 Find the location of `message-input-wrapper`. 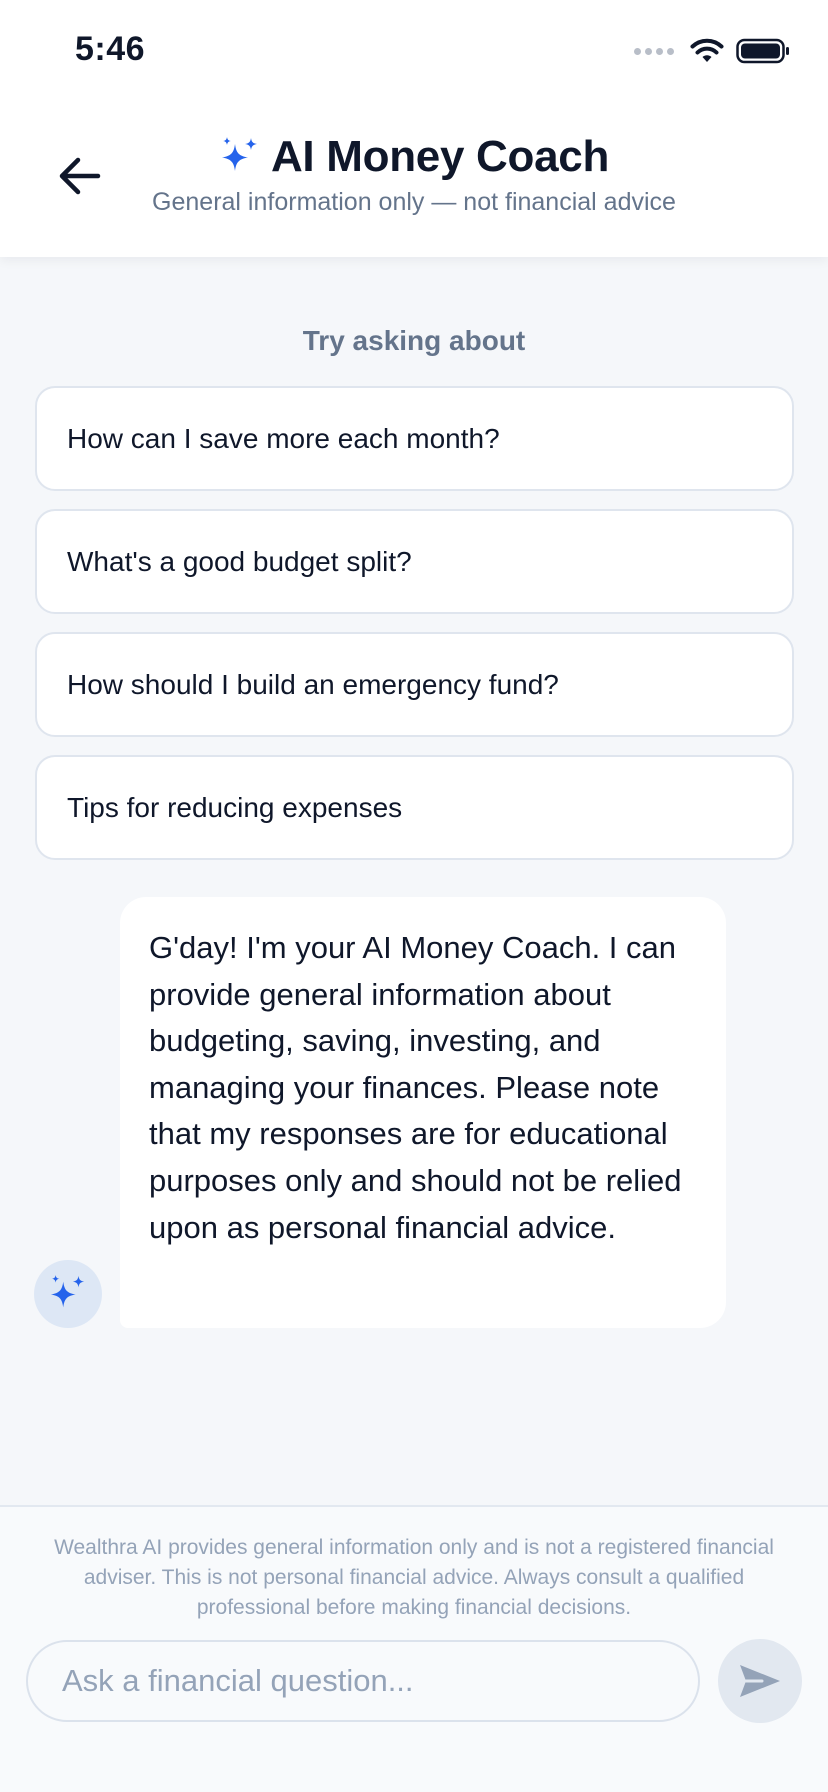

message-input-wrapper is located at coordinates (363, 1681).